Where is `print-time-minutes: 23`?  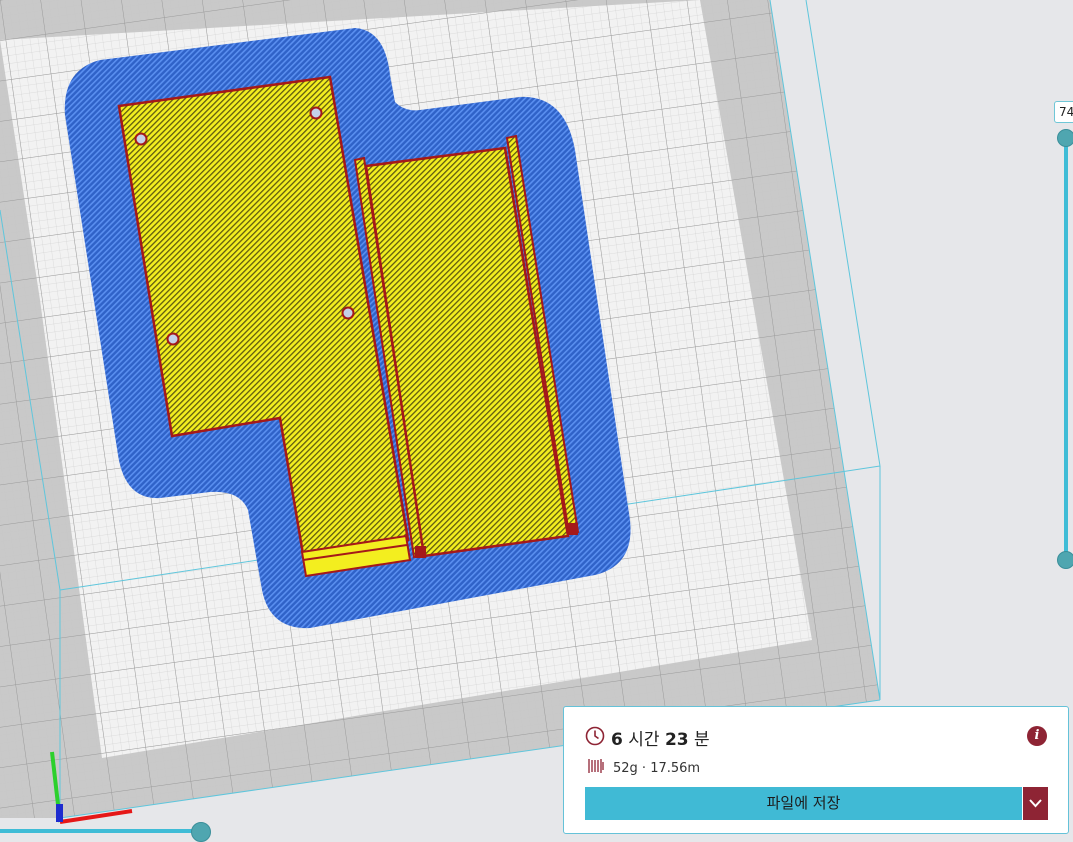 print-time-minutes: 23 is located at coordinates (676, 740).